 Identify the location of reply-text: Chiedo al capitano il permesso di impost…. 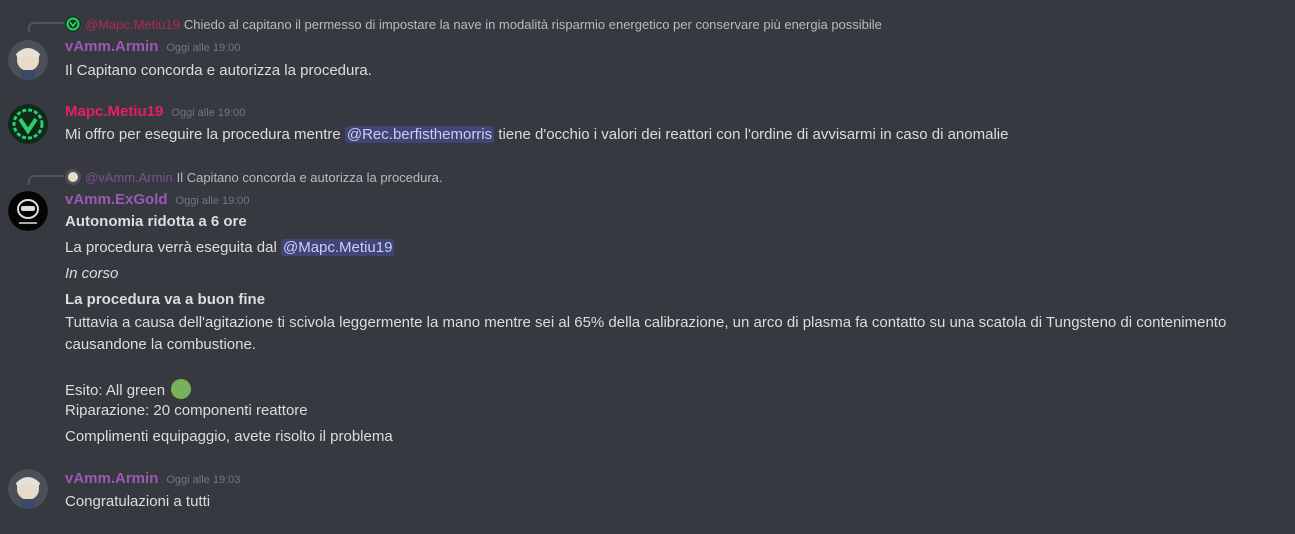
(532, 24).